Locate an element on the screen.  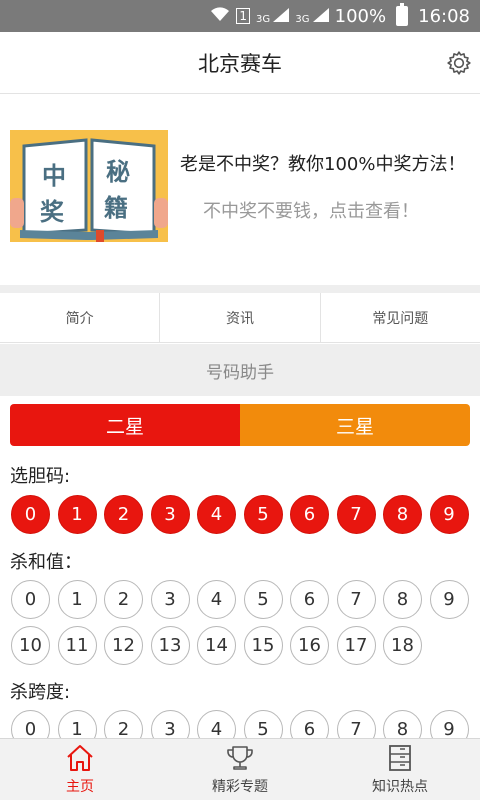
dan-label: 选胆码: is located at coordinates (40, 476).